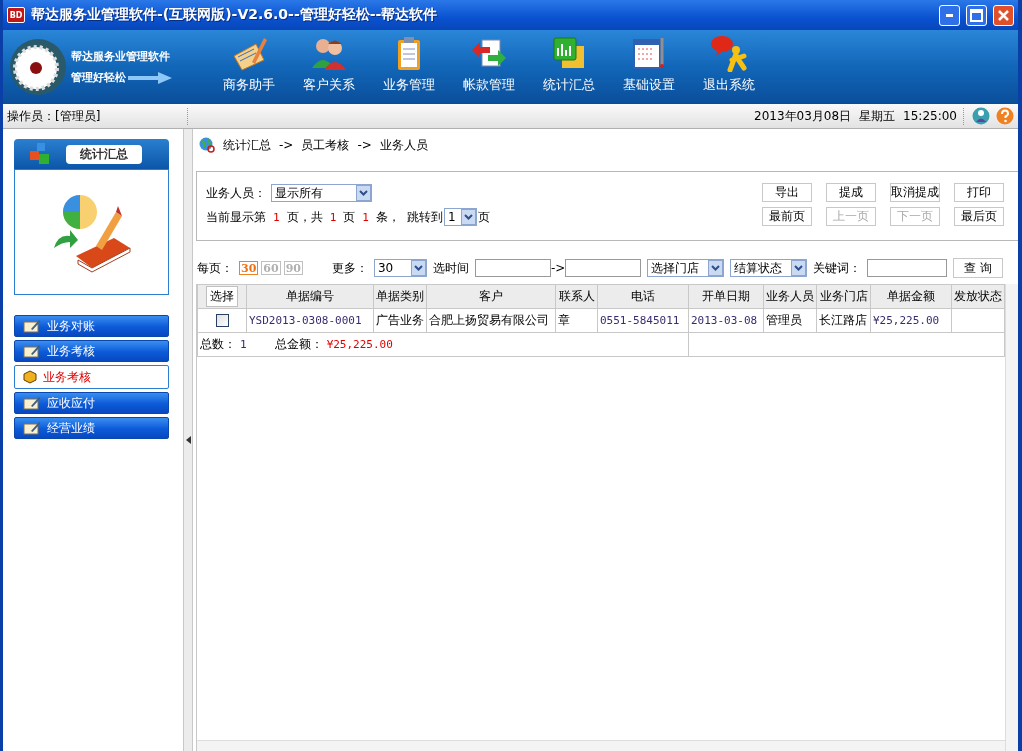 This screenshot has height=751, width=1022. I want to click on end-date-field, so click(603, 268).